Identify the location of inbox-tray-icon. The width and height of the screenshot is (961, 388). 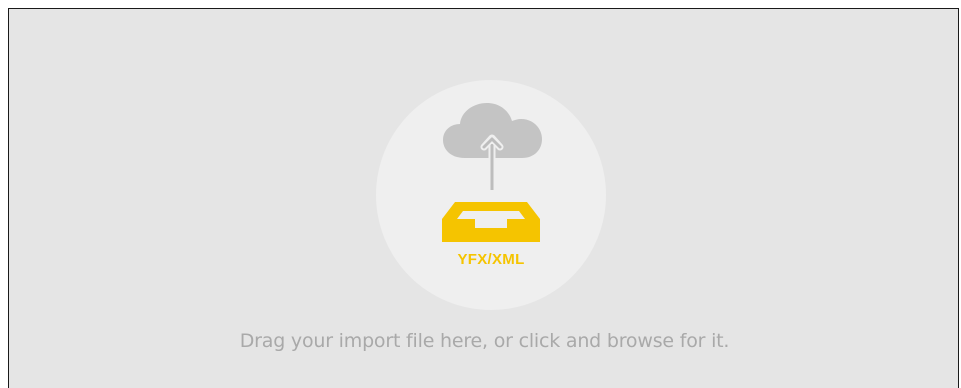
(491, 222).